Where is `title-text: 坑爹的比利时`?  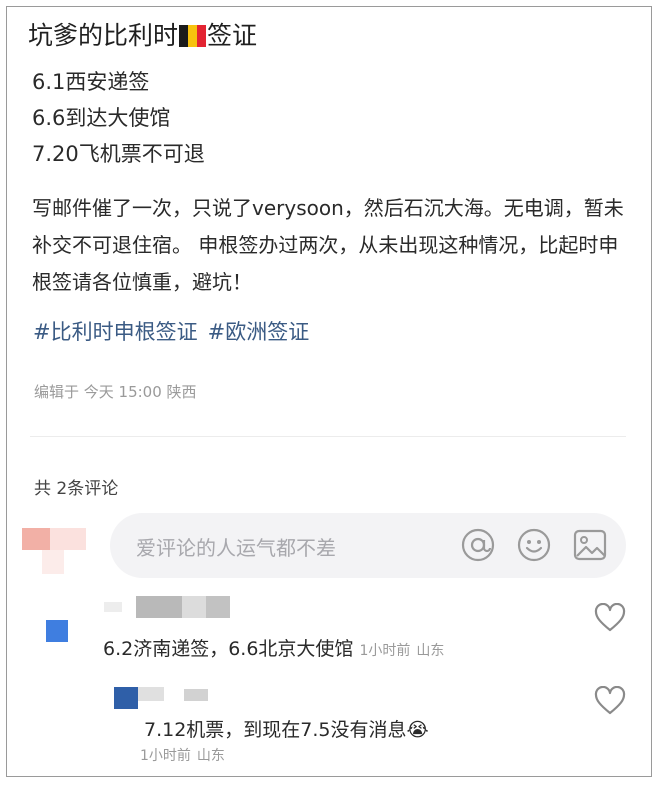 title-text: 坑爹的比利时 is located at coordinates (103, 35).